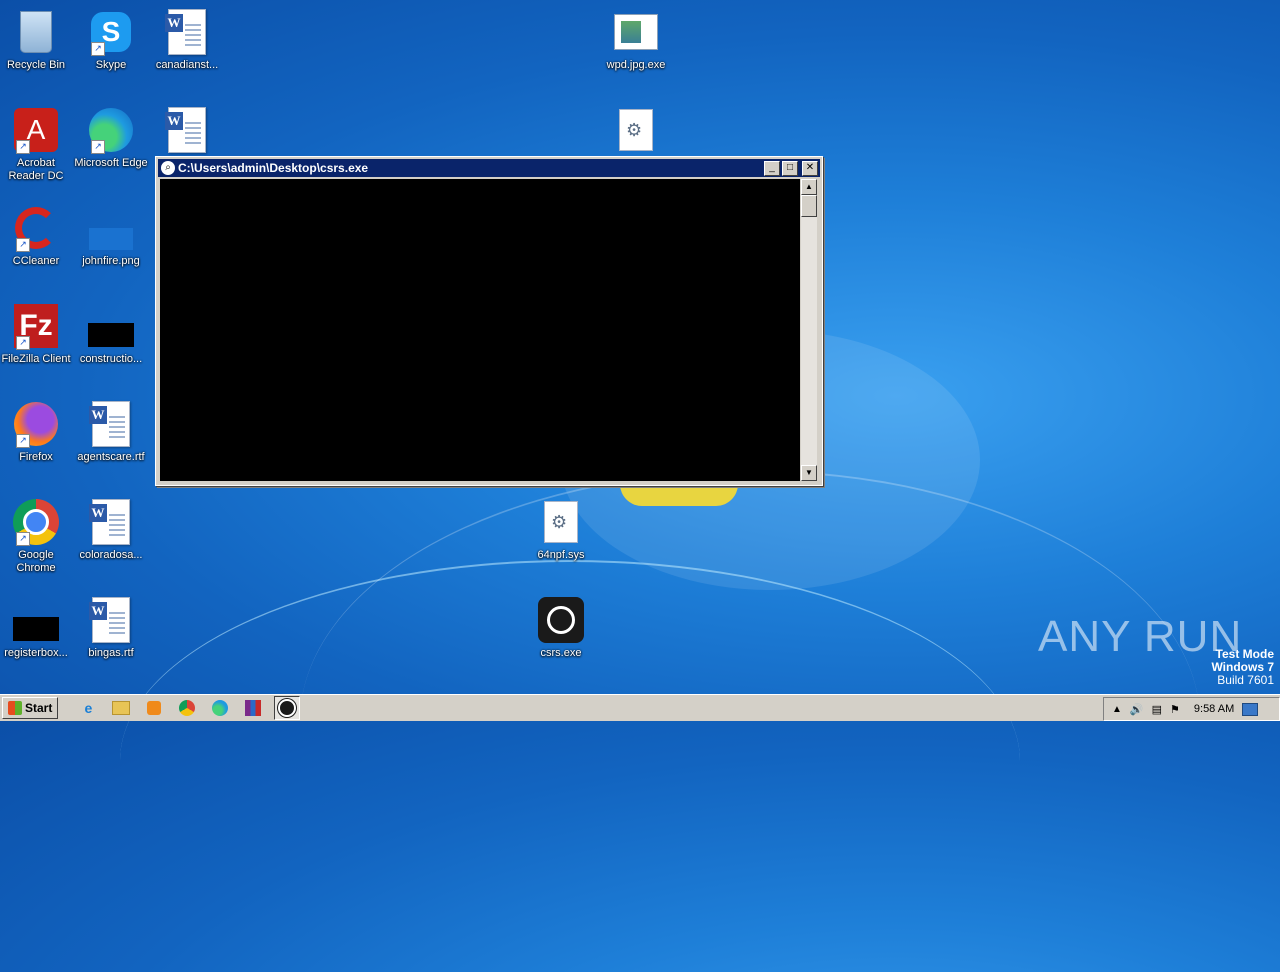 The height and width of the screenshot is (972, 1280). What do you see at coordinates (809, 330) in the screenshot?
I see `vertical-scrollbar: ▲ ▼` at bounding box center [809, 330].